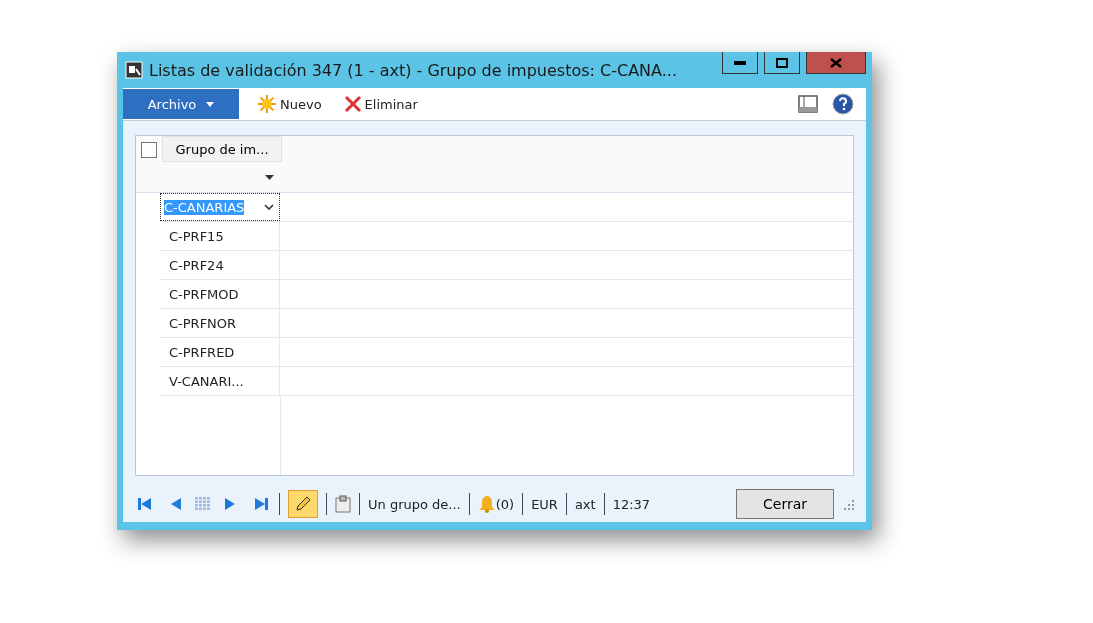  Describe the element at coordinates (848, 504) in the screenshot. I see `resize-grip-icon` at that location.